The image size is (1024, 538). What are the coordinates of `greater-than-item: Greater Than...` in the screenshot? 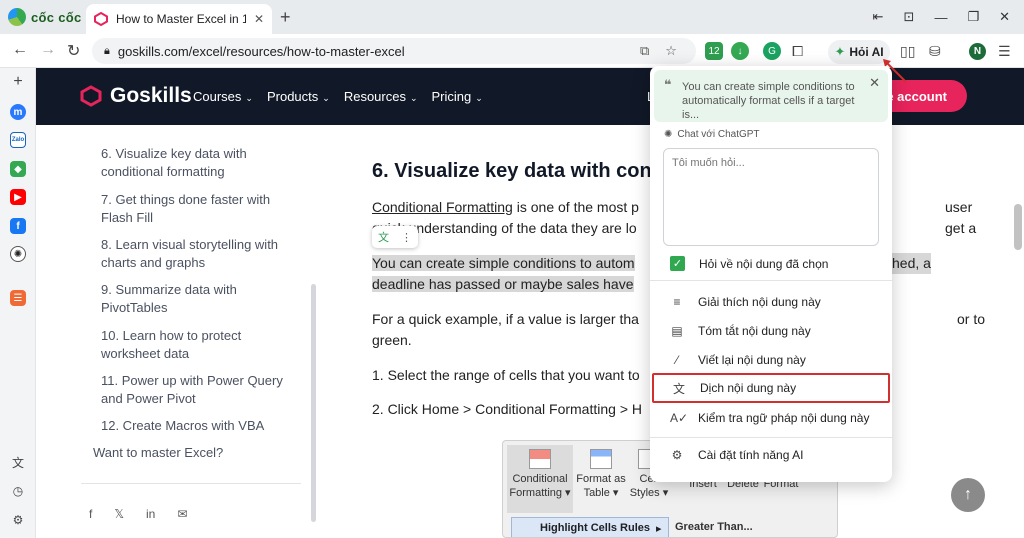 It's located at (714, 527).